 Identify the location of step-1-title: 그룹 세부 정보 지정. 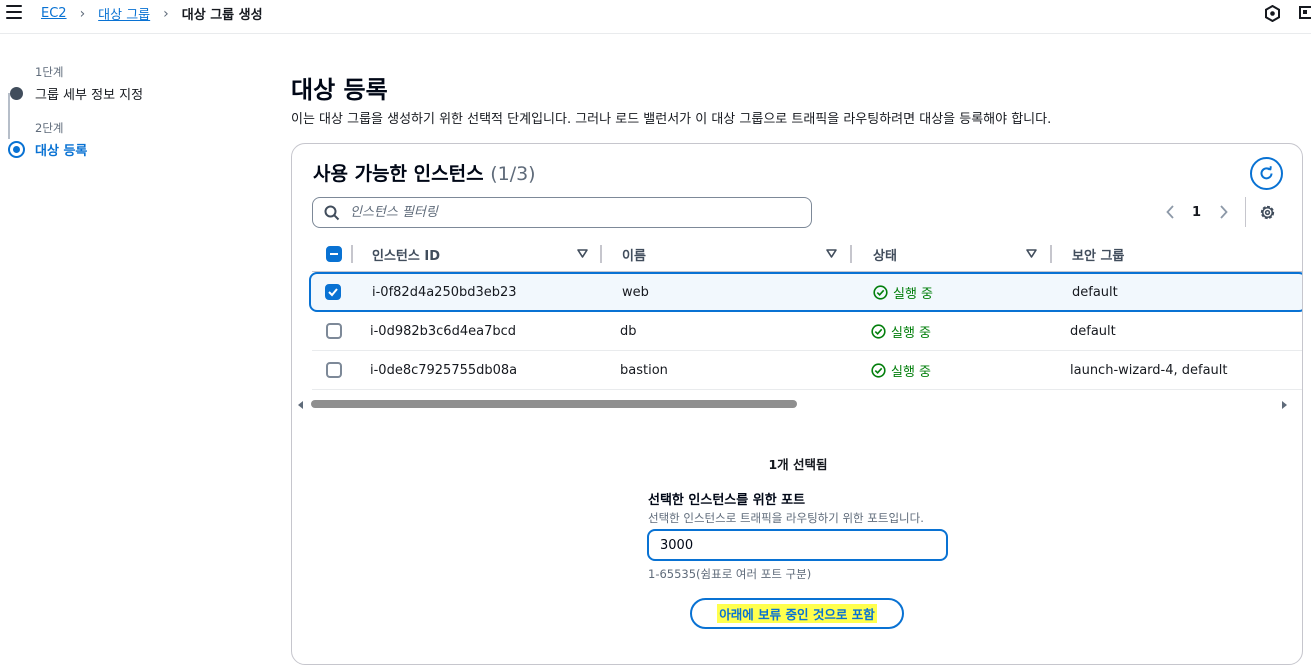
(89, 95).